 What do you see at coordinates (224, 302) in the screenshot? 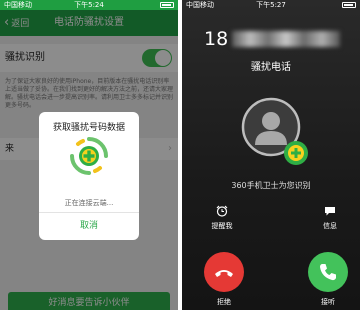
I see `decline-label: 拒绝` at bounding box center [224, 302].